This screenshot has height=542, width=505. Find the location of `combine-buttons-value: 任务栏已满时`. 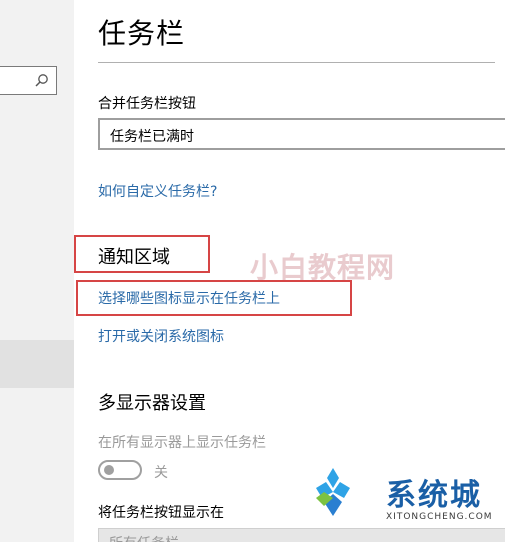

combine-buttons-value: 任务栏已满时 is located at coordinates (152, 137).